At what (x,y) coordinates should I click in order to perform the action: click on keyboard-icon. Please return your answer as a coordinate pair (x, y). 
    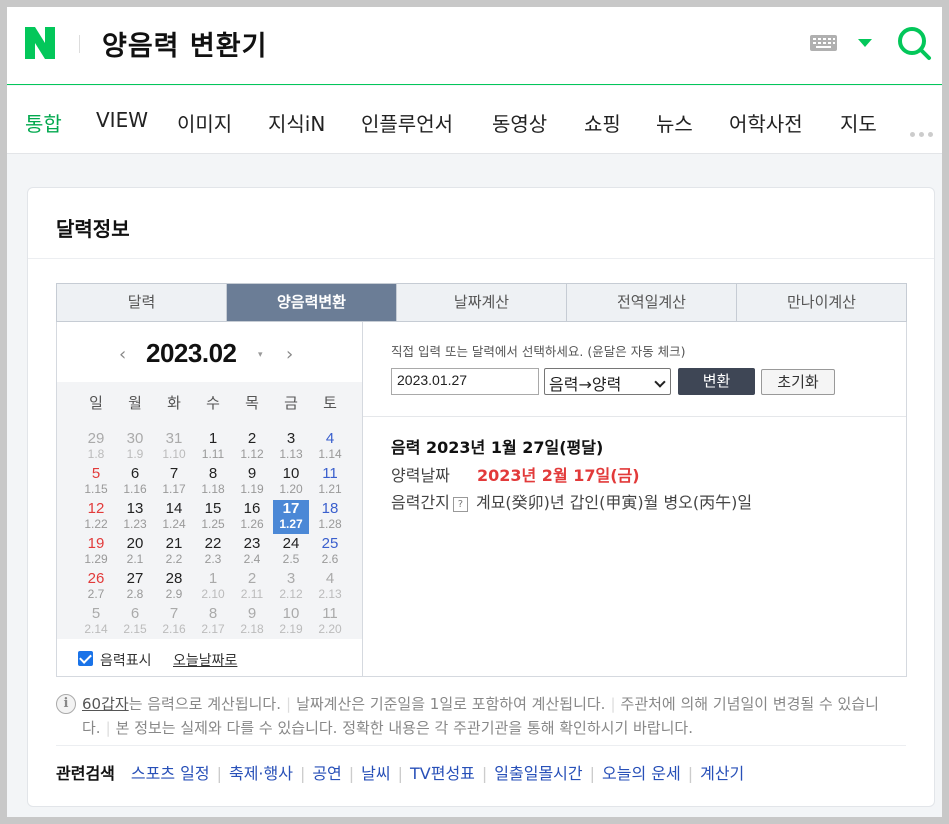
    Looking at the image, I should click on (823, 43).